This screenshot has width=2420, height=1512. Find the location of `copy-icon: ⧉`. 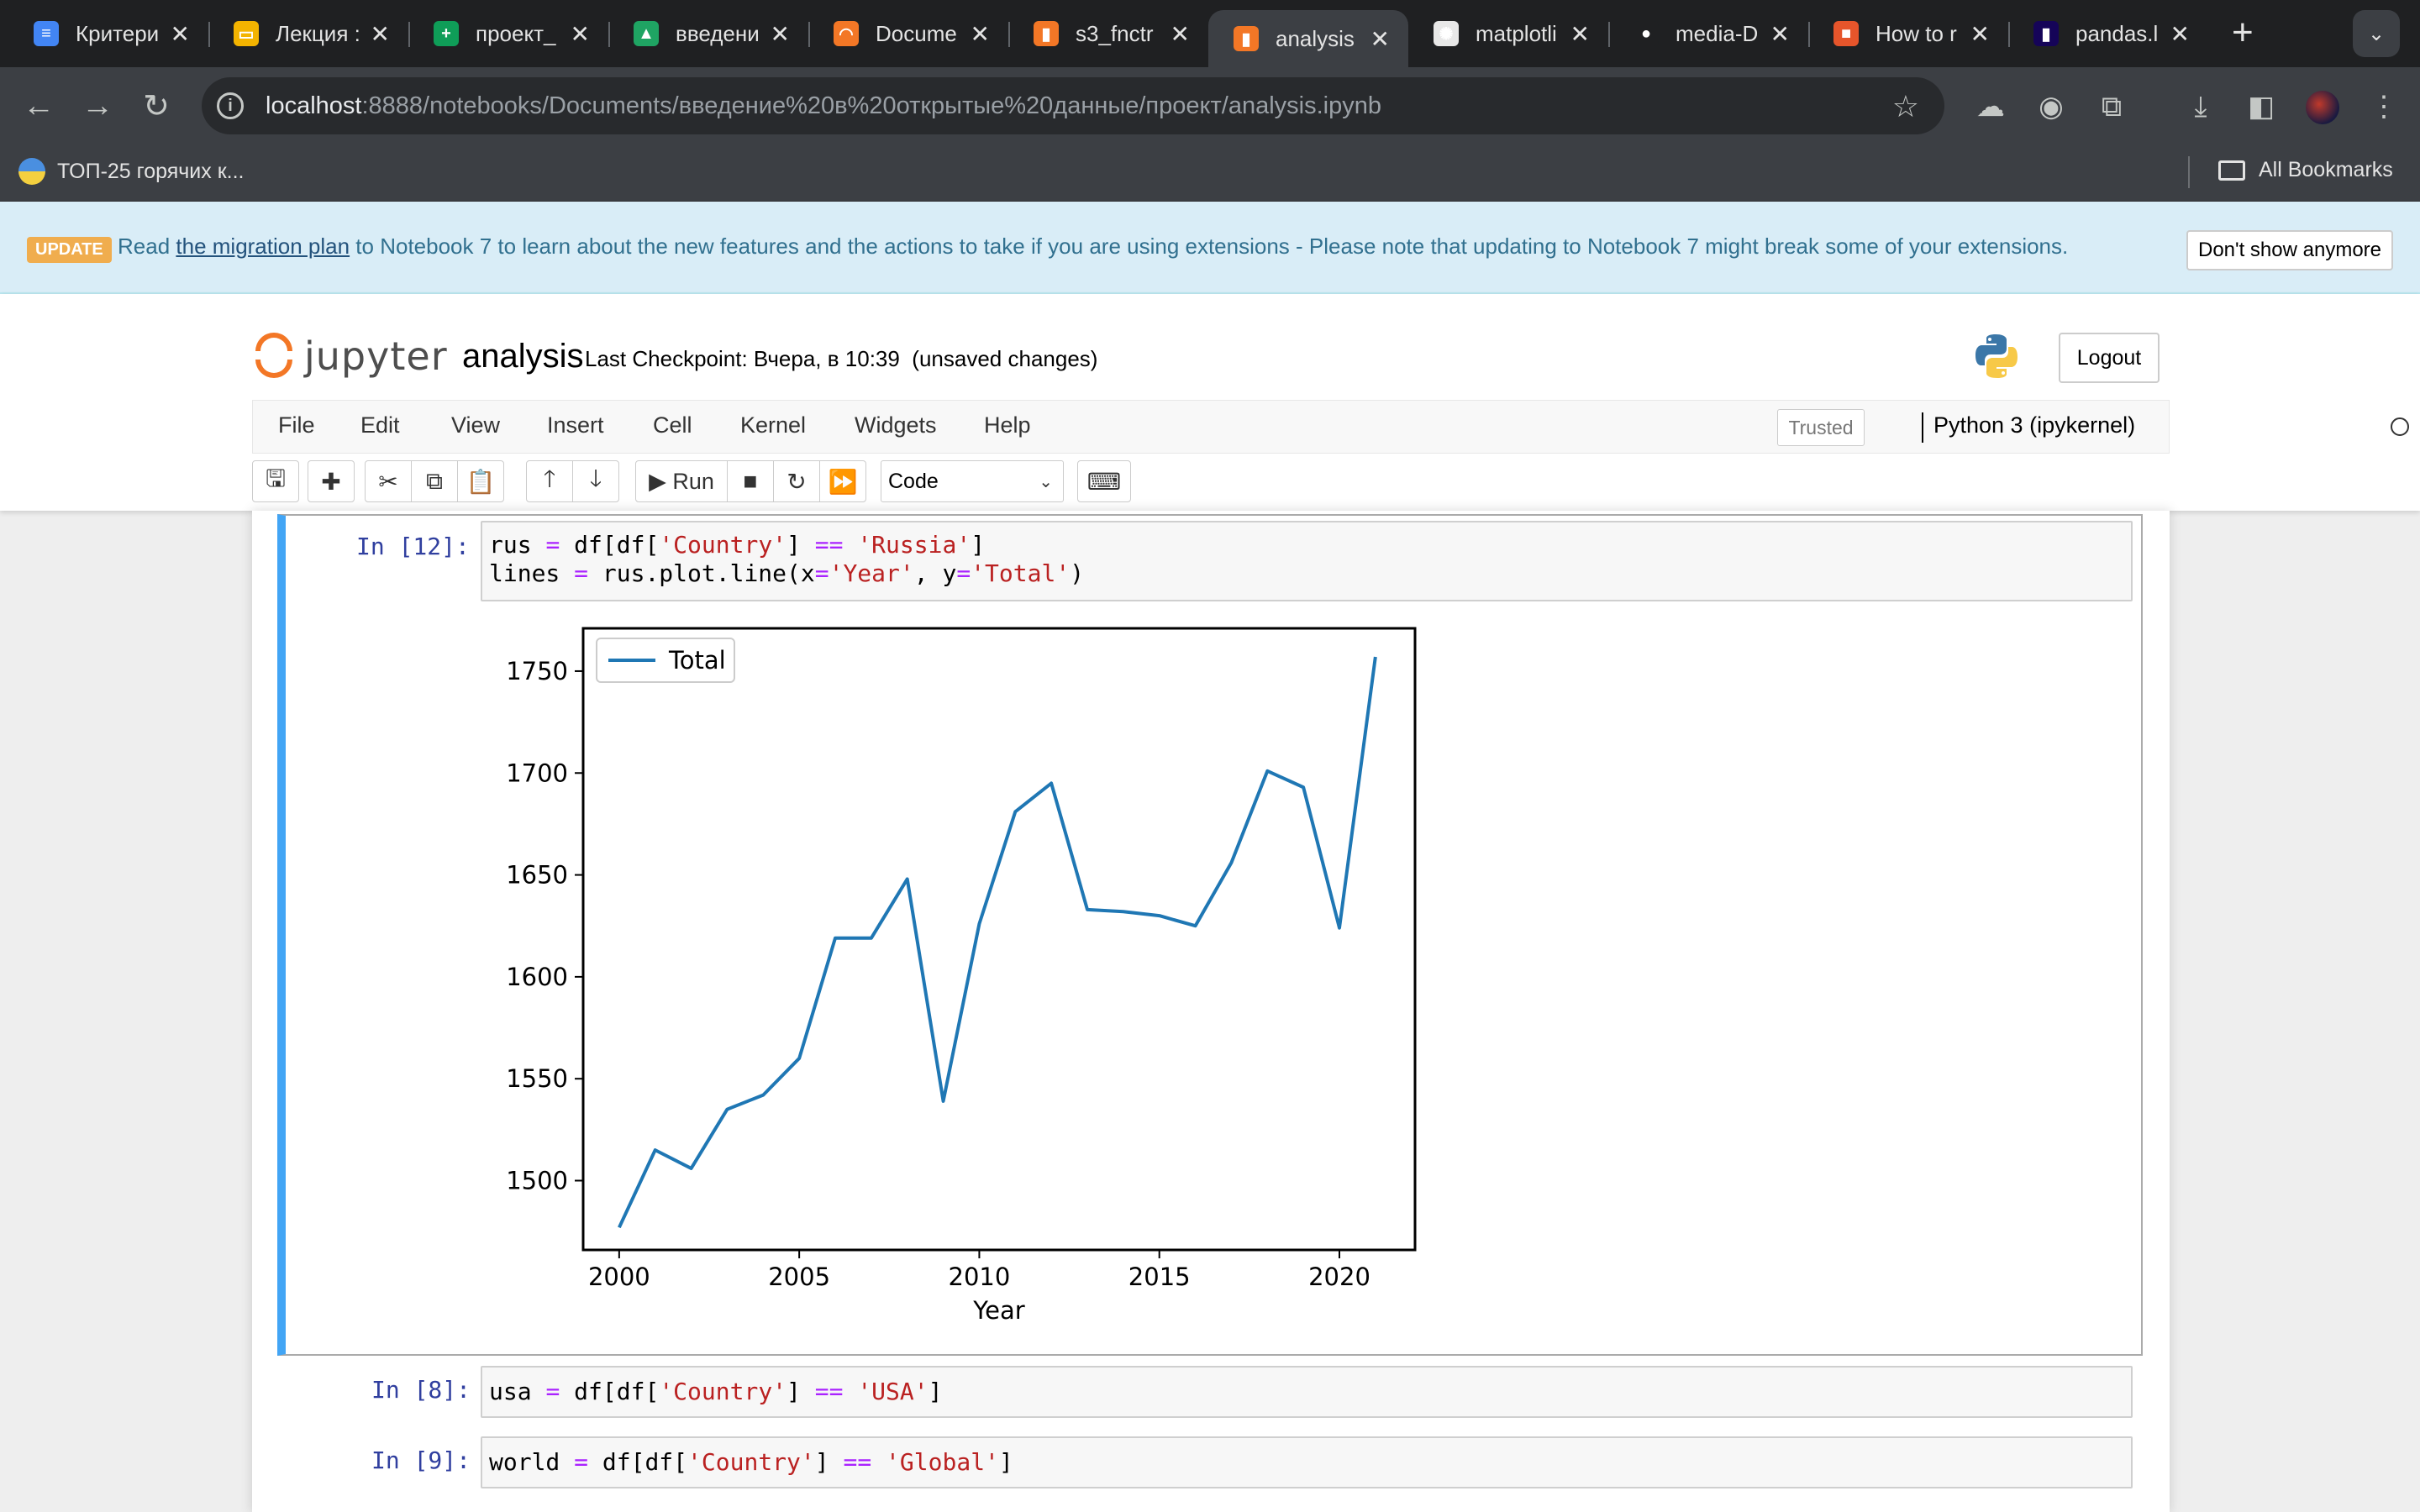

copy-icon: ⧉ is located at coordinates (435, 481).